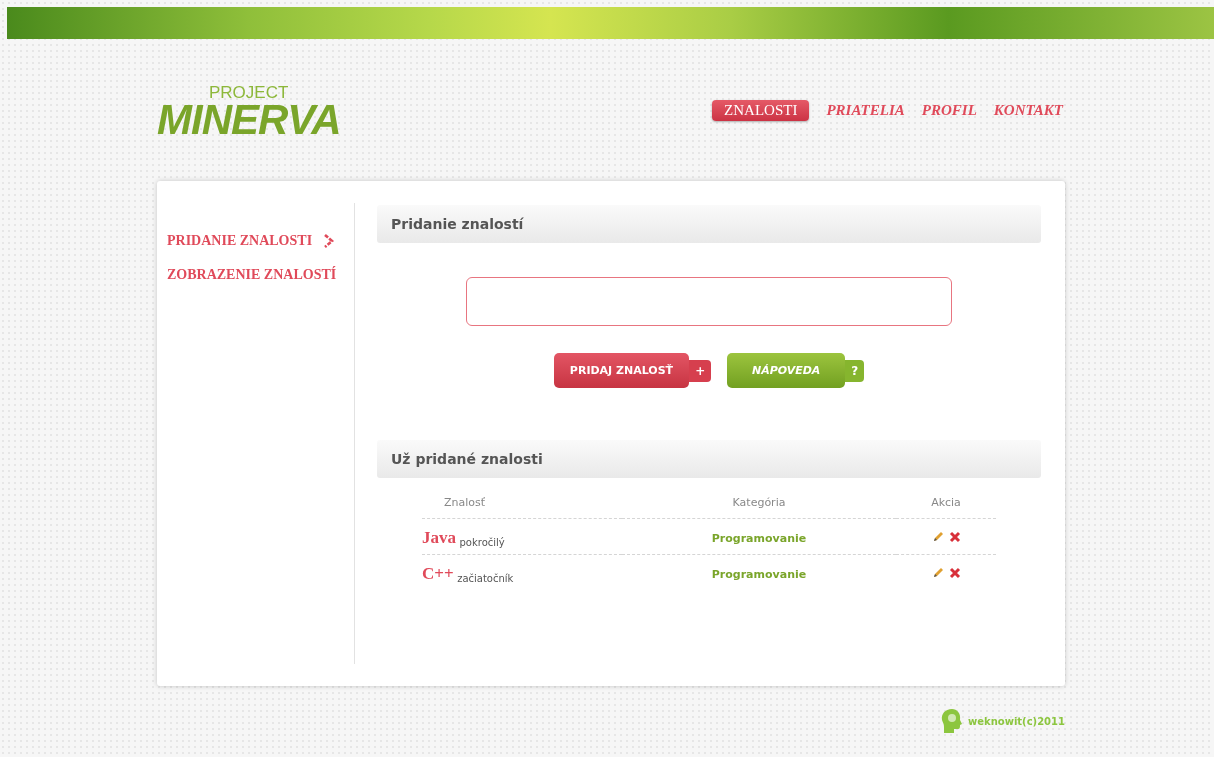  Describe the element at coordinates (855, 370) in the screenshot. I see `button-tab: ?` at that location.